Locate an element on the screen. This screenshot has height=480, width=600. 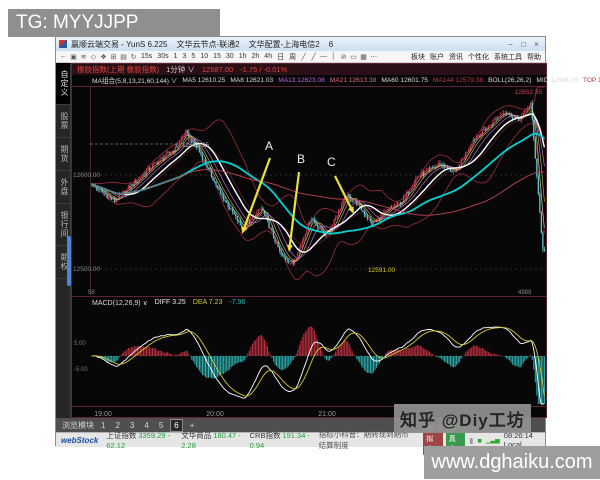
zhihu-watermark: 知乎 @Diy工坊 is located at coordinates (462, 418).